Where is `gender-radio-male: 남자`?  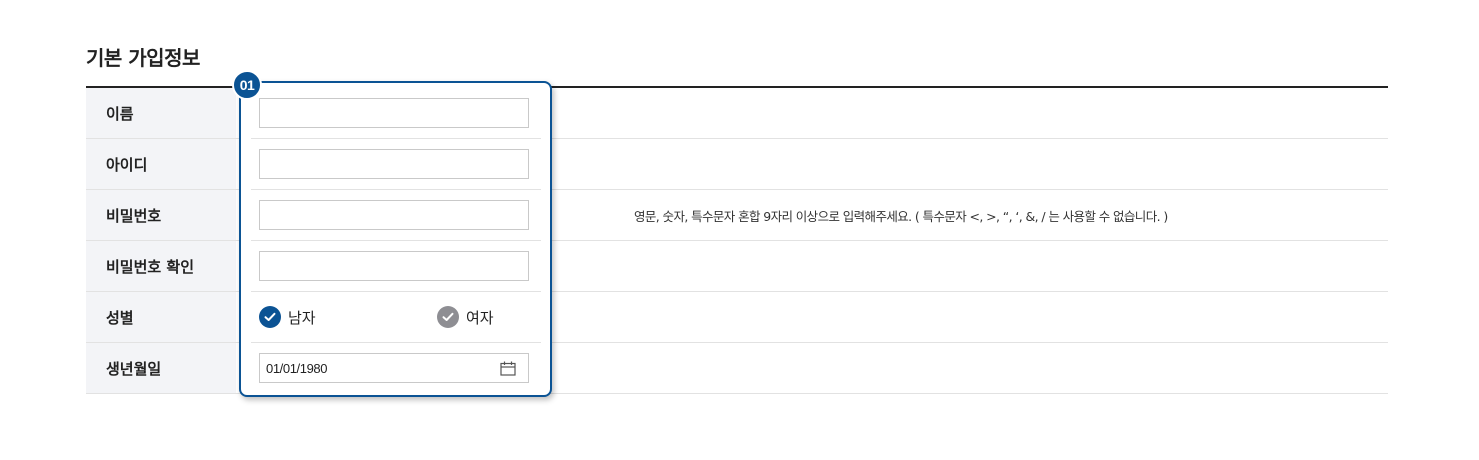 gender-radio-male: 남자 is located at coordinates (287, 317).